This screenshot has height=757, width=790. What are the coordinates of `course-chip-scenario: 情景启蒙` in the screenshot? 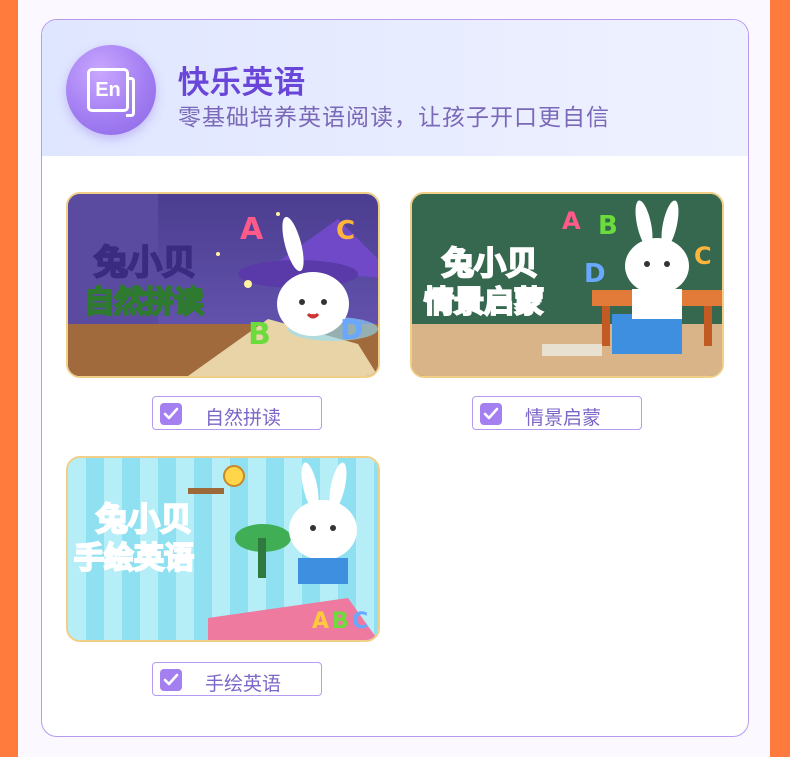 It's located at (557, 413).